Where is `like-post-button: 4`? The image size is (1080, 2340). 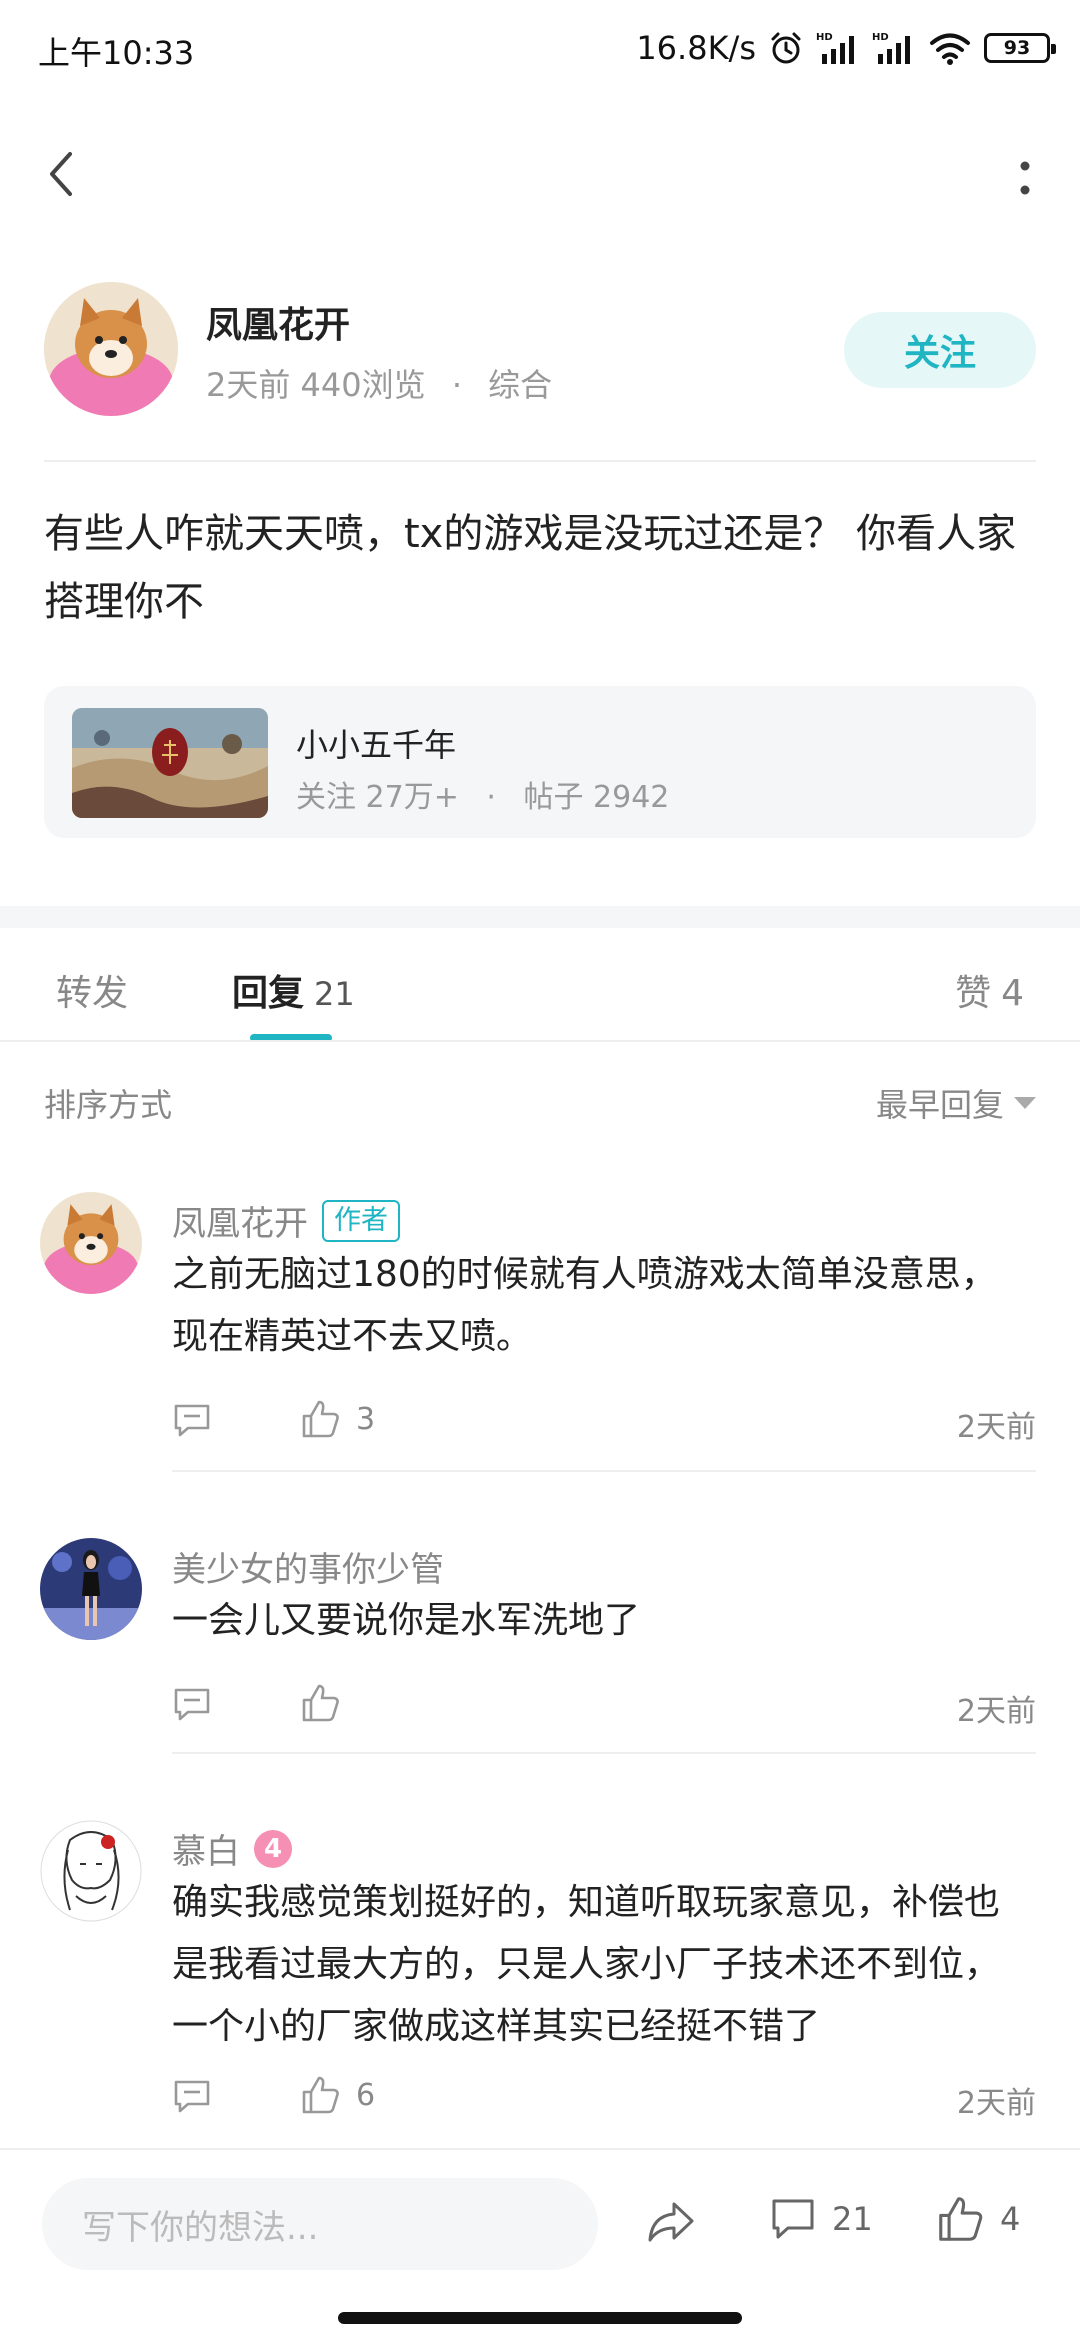 like-post-button: 4 is located at coordinates (978, 2219).